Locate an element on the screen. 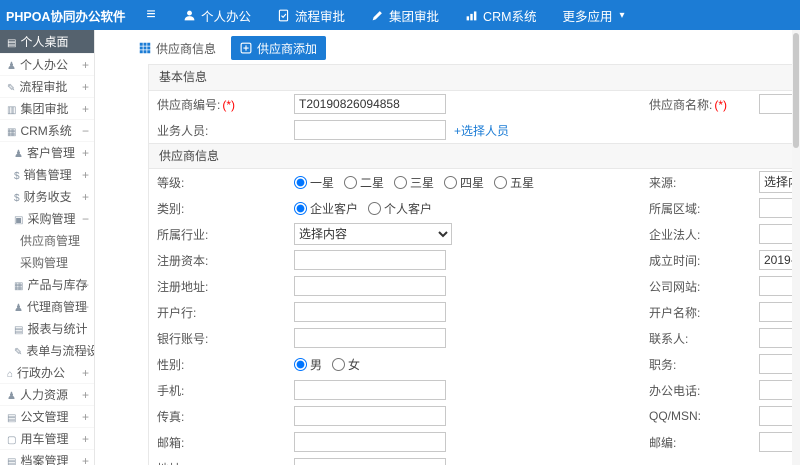 The image size is (800, 465). sidebar-label: 集团审批 is located at coordinates (44, 109).